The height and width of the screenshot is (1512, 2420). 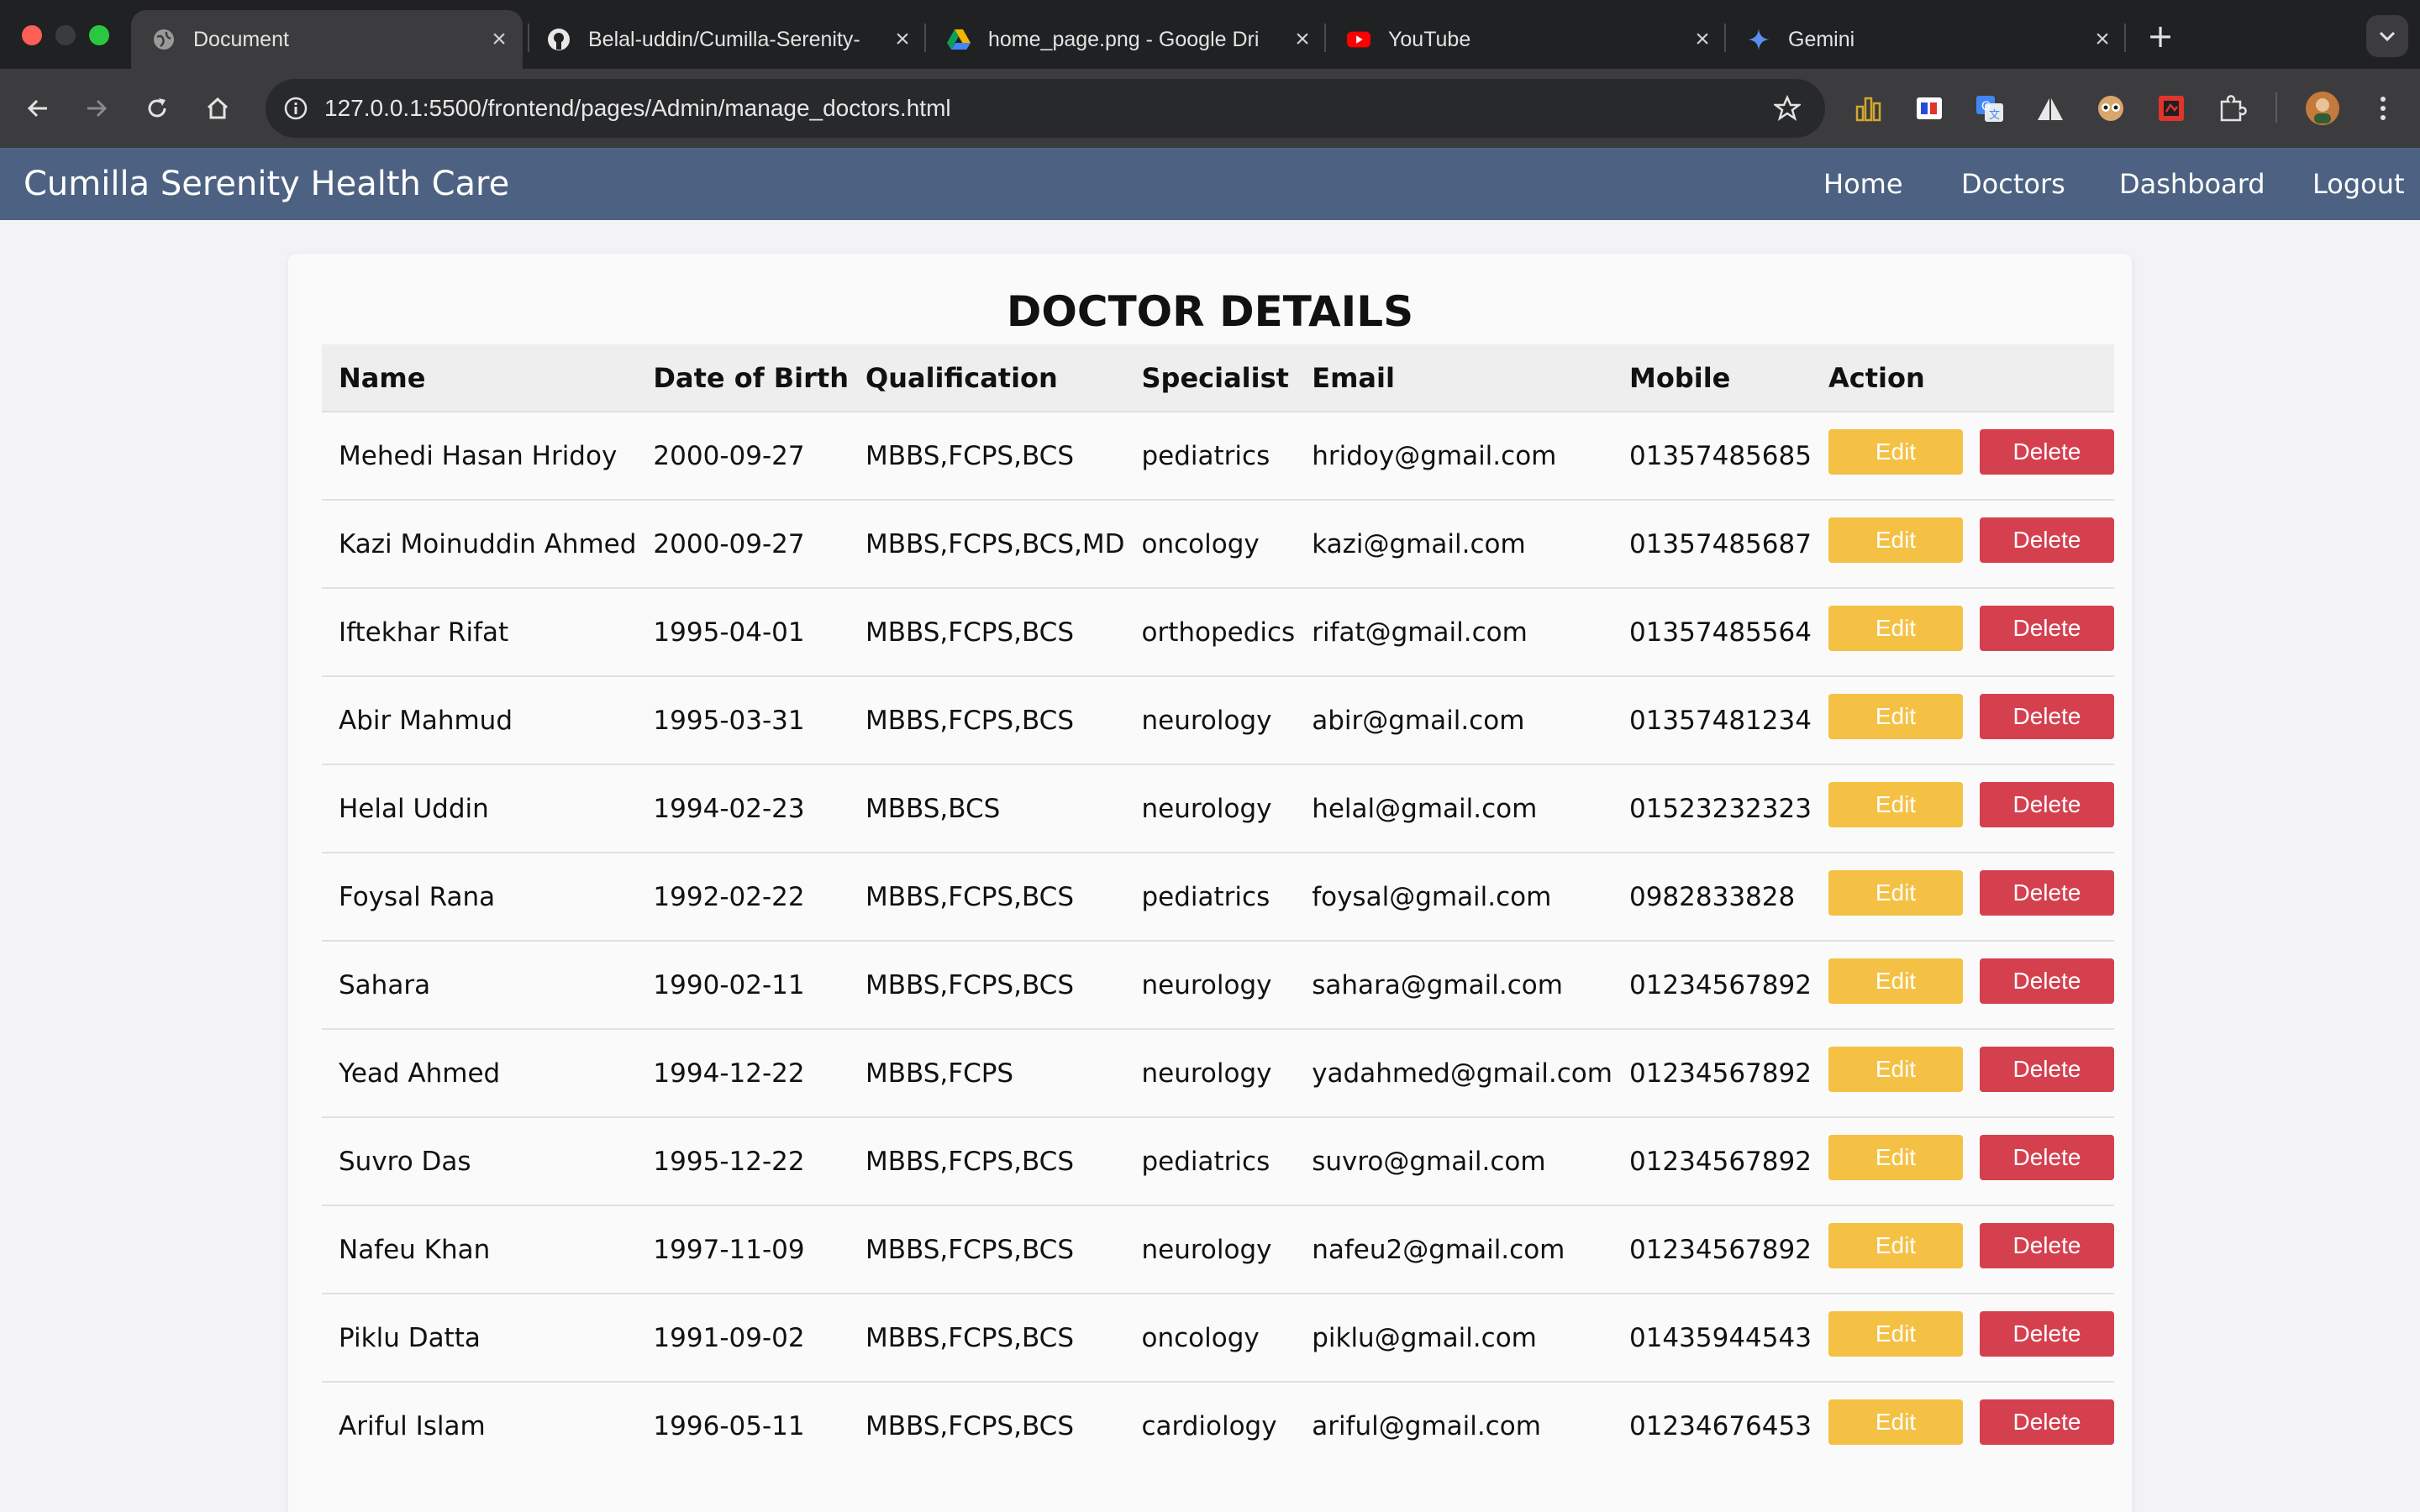 I want to click on browser-tab-gemini: Gemini ×, so click(x=1926, y=39).